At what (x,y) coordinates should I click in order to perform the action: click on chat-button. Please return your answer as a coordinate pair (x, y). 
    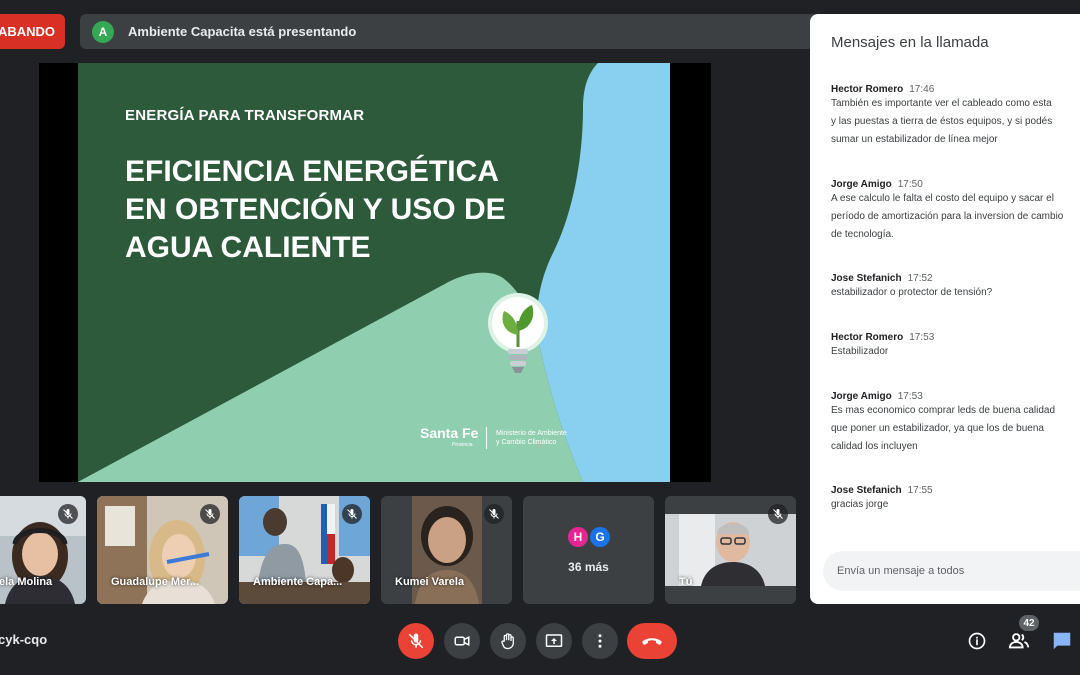
    Looking at the image, I should click on (1062, 641).